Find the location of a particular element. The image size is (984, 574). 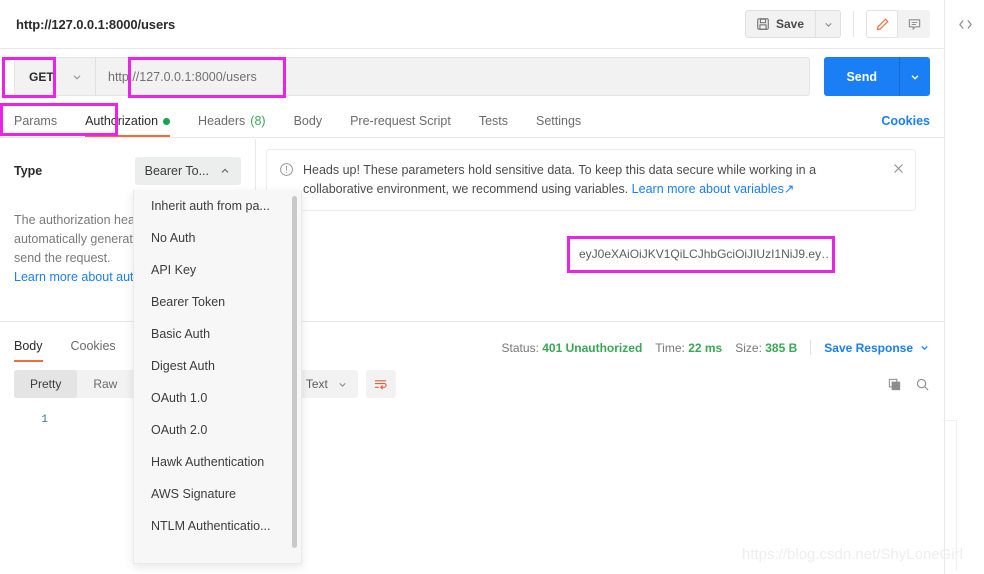

request-url-bar: GET http://127.0.0.1:8000/users Send is located at coordinates (472, 76).